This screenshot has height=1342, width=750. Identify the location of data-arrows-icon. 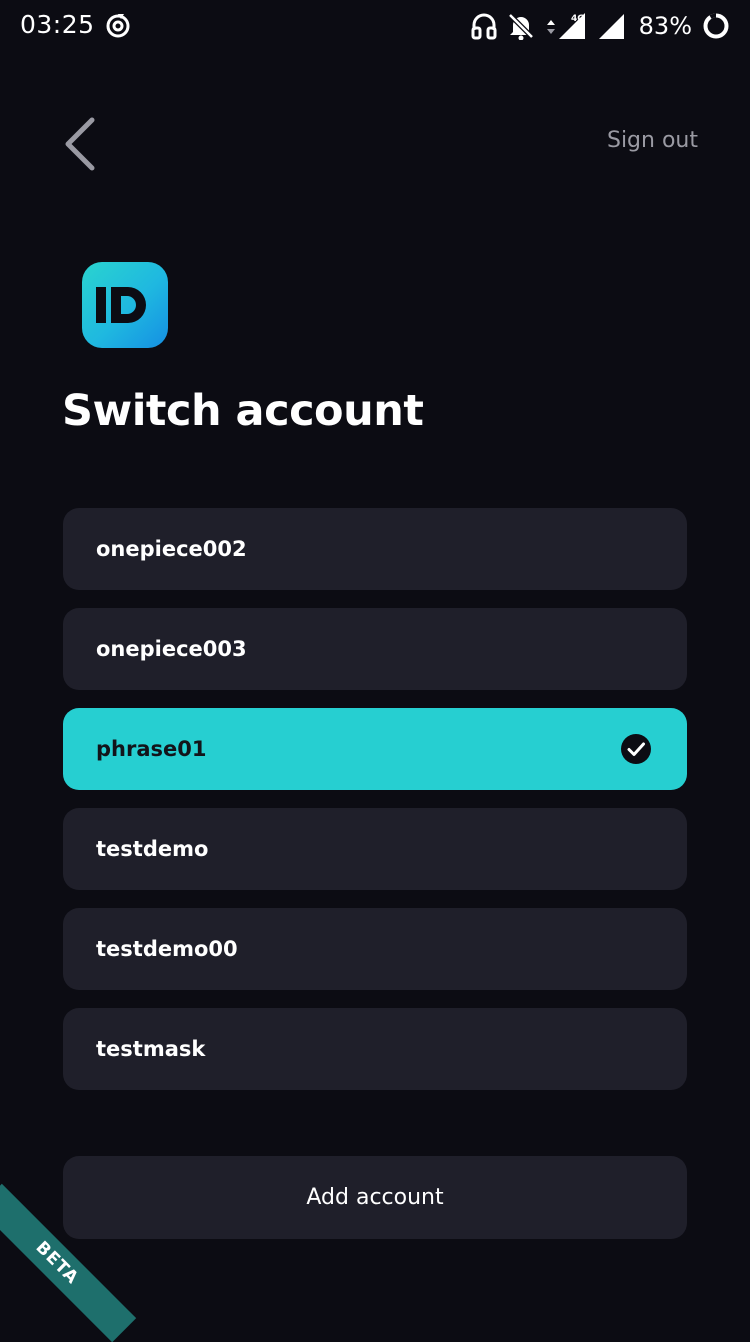
(550, 27).